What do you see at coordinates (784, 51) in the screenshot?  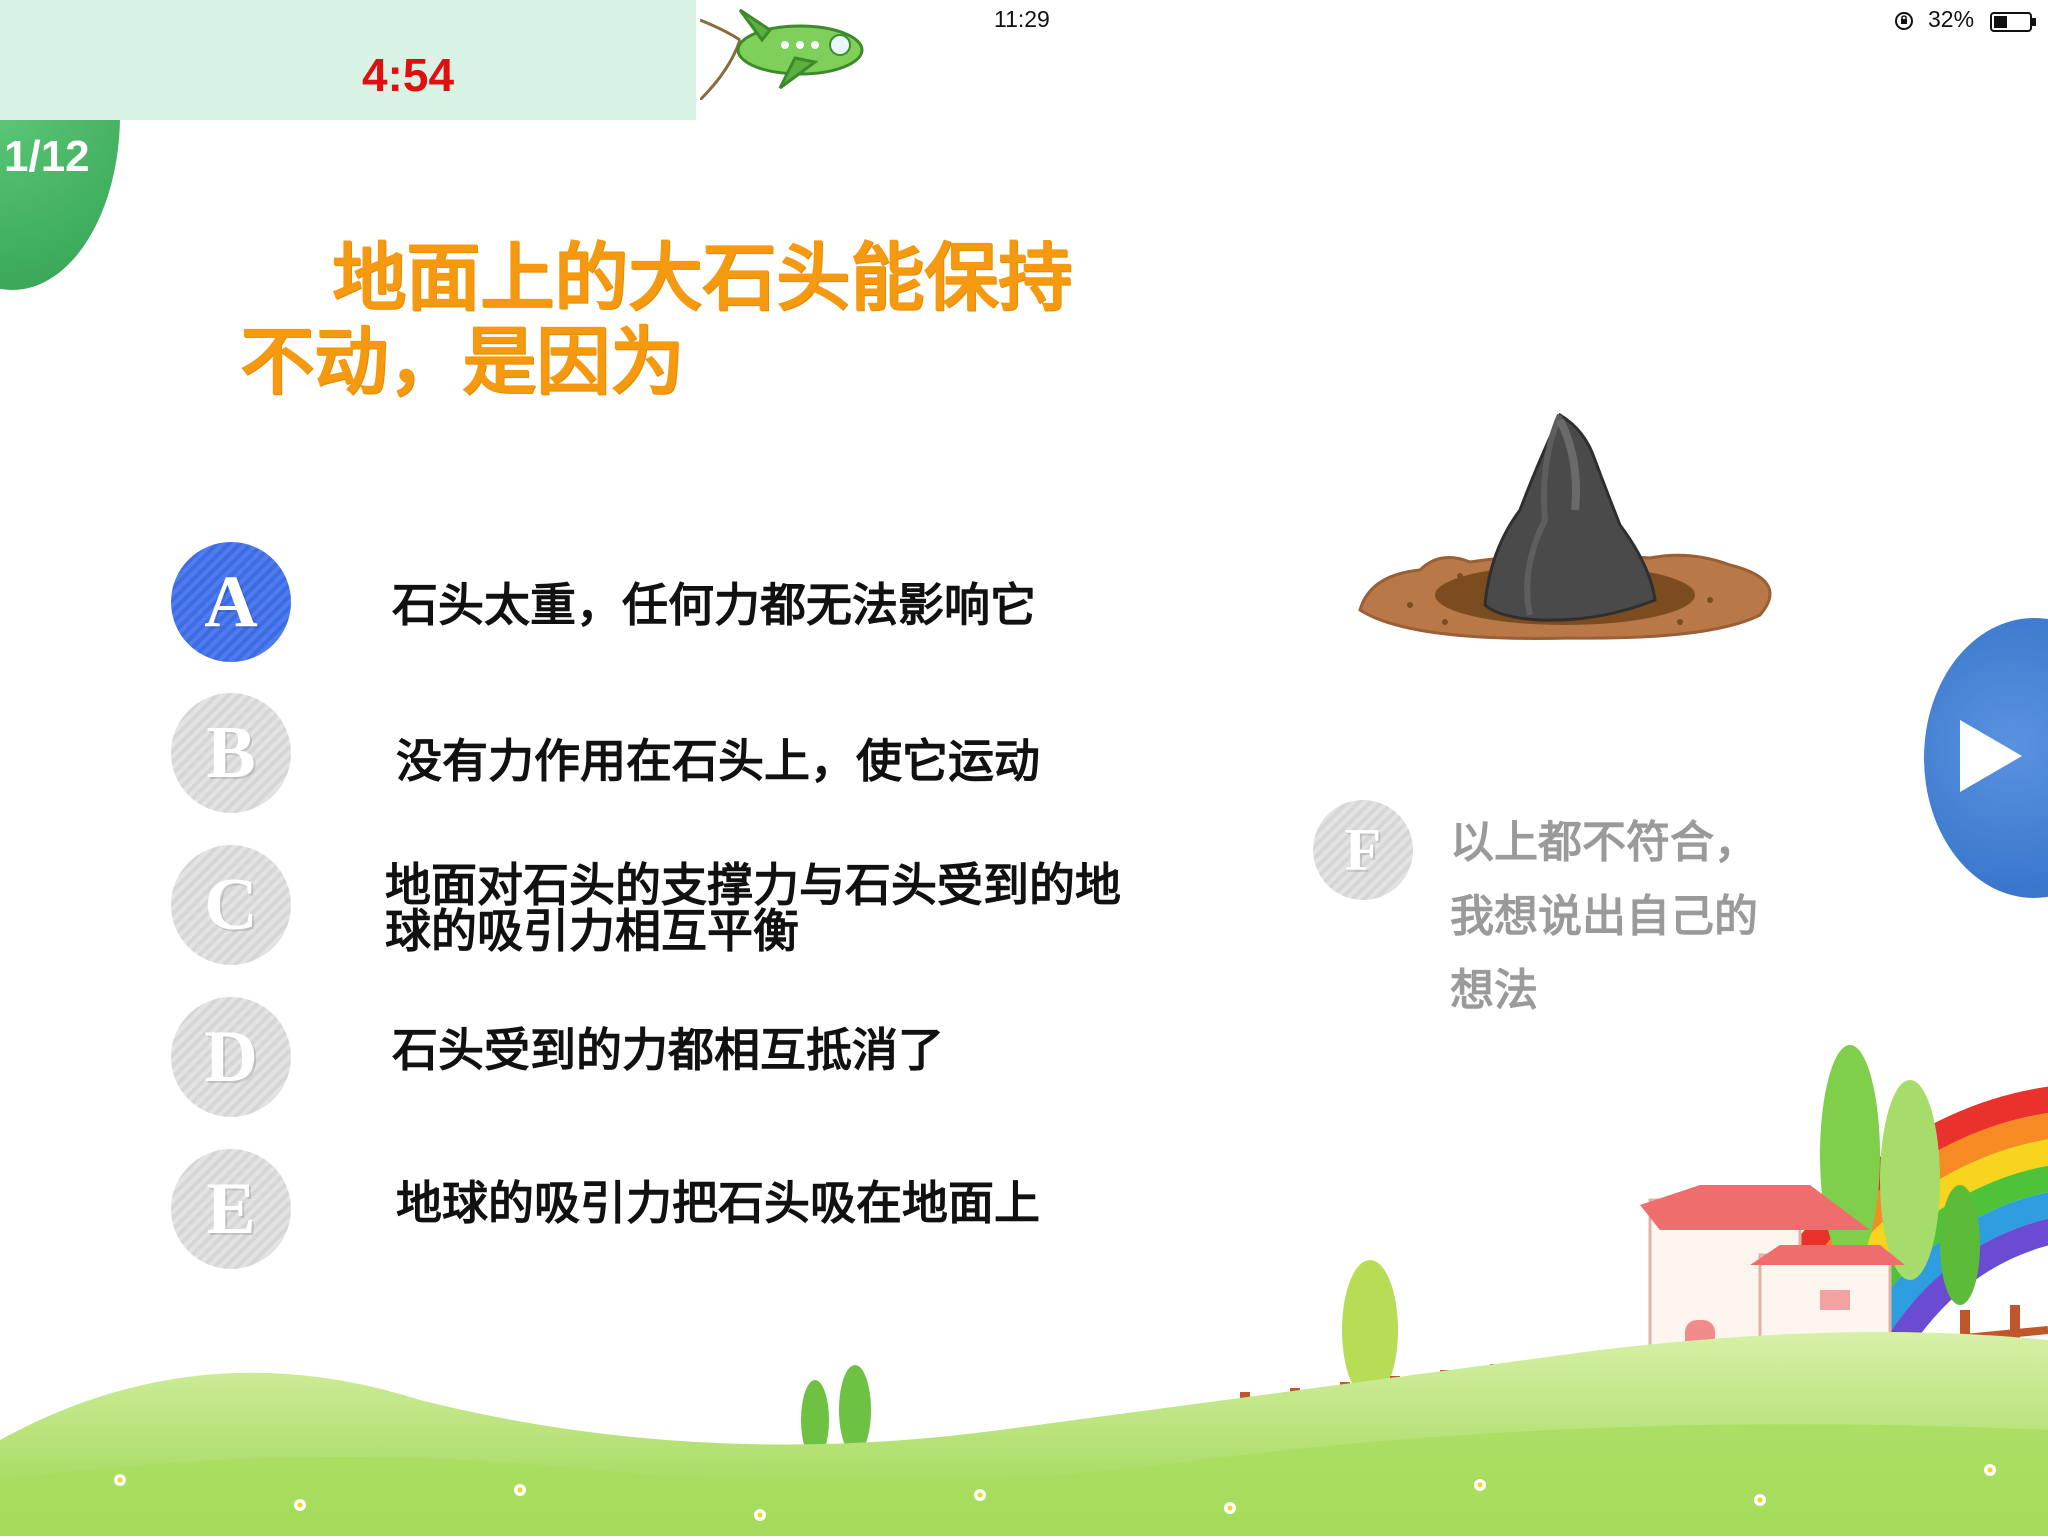 I see `airplane-icon` at bounding box center [784, 51].